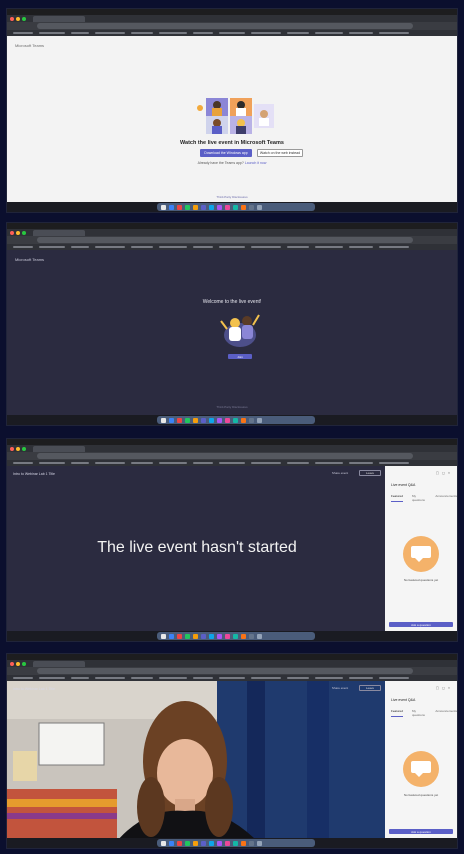  What do you see at coordinates (256, 163) in the screenshot?
I see `launch-link: Launch it now` at bounding box center [256, 163].